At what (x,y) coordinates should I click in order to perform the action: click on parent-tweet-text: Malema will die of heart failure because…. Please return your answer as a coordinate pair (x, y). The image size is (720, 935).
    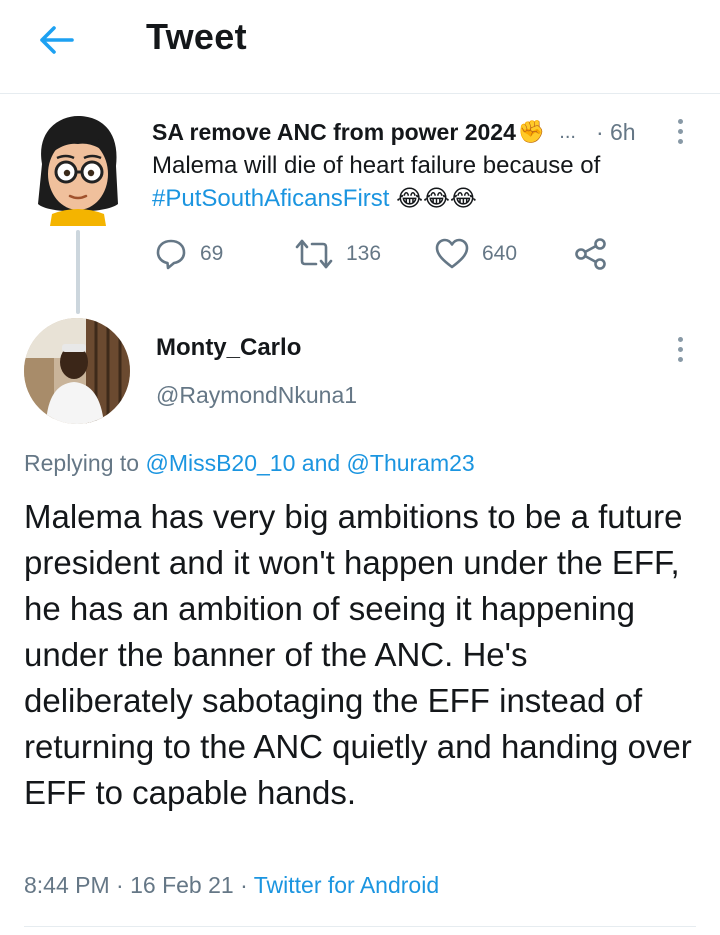
    Looking at the image, I should click on (422, 182).